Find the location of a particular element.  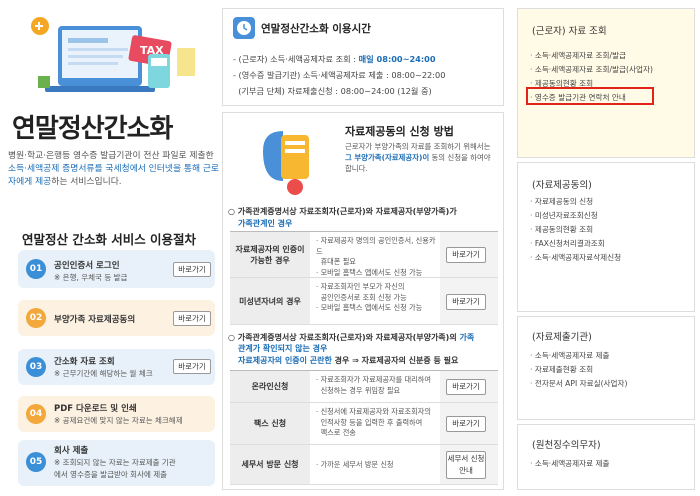

consent-illustration-icon is located at coordinates (286, 163).